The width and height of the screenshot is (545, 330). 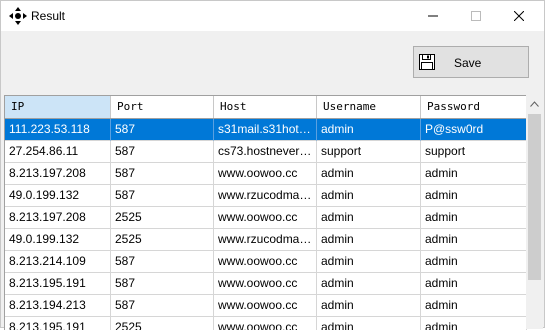 I want to click on minimize-button, so click(x=433, y=16).